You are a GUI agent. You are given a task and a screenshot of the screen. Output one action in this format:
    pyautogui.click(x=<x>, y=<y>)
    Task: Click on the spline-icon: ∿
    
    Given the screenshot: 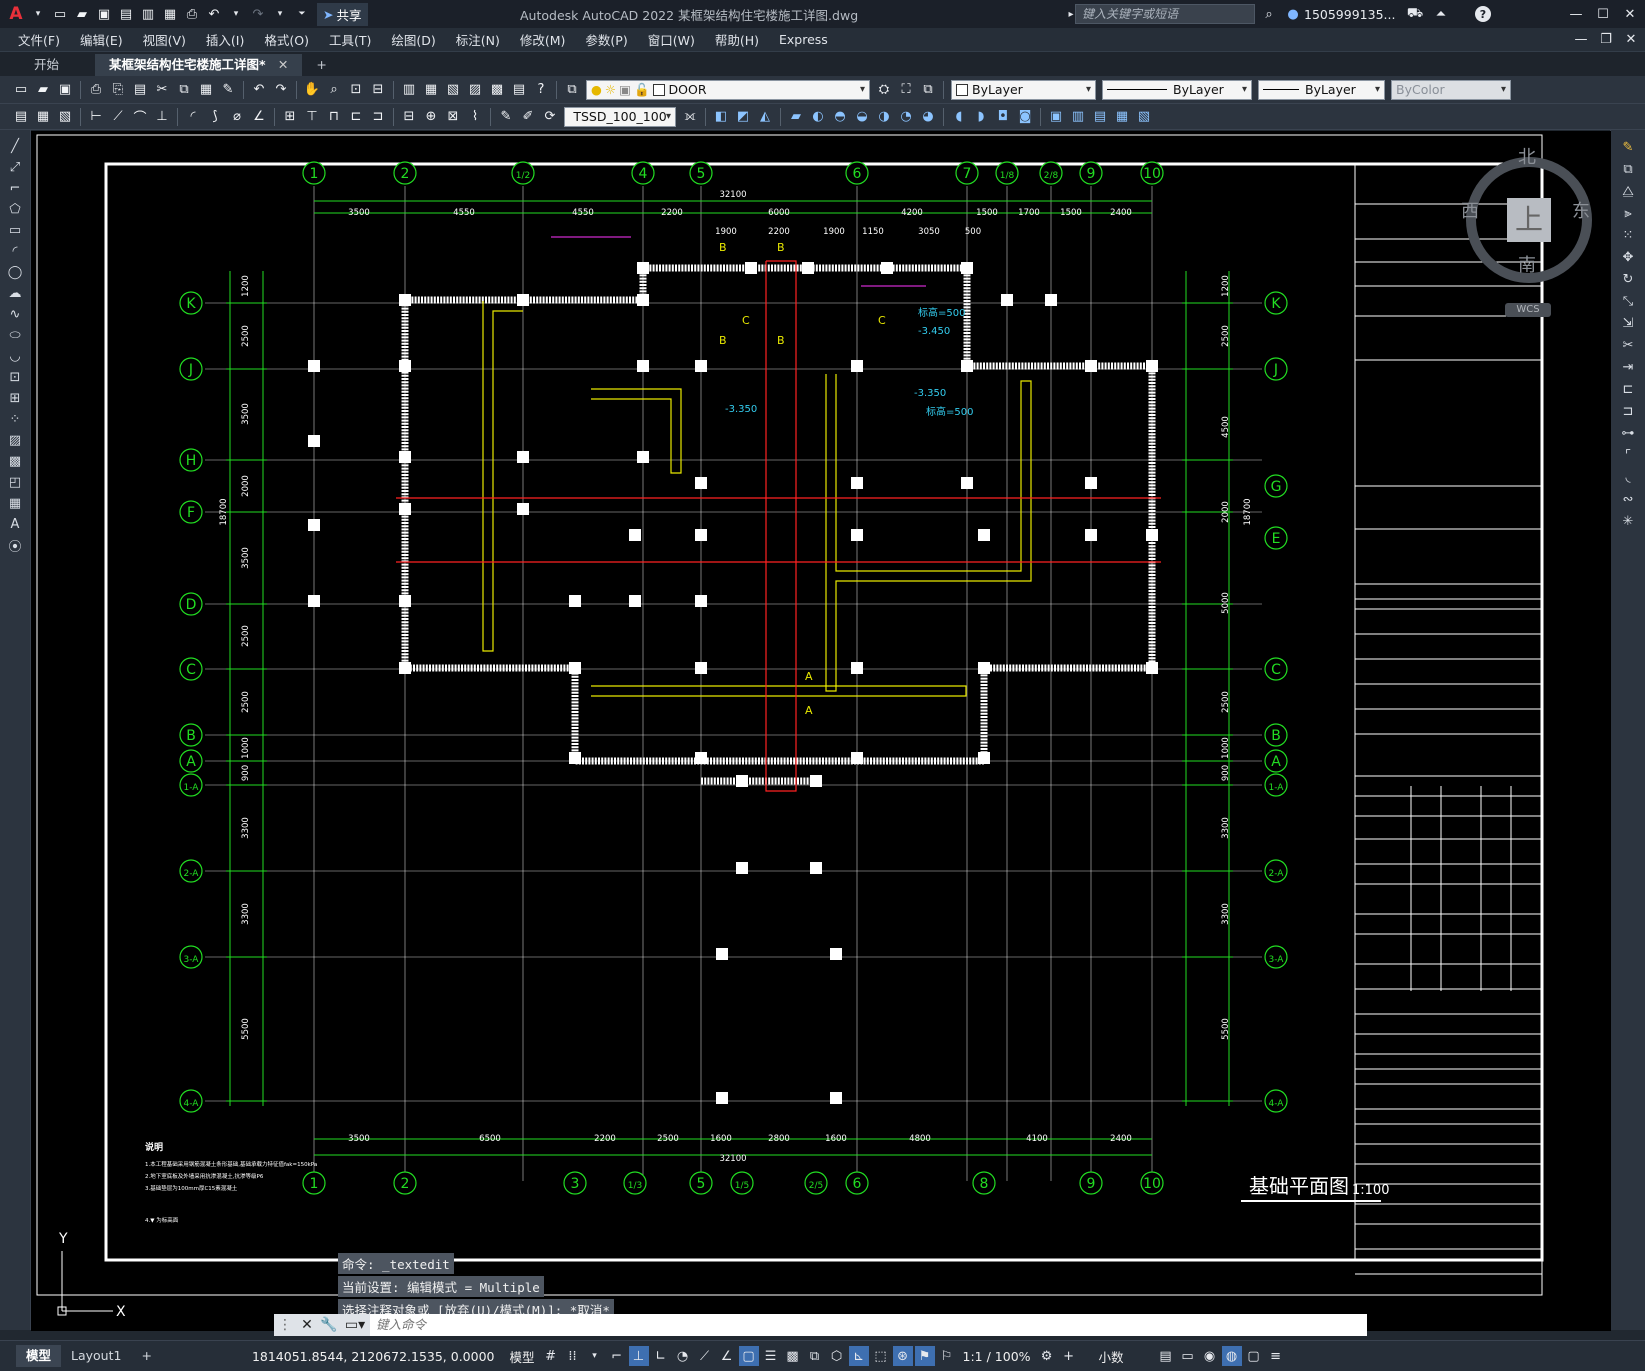 What is the action you would take?
    pyautogui.click(x=15, y=314)
    